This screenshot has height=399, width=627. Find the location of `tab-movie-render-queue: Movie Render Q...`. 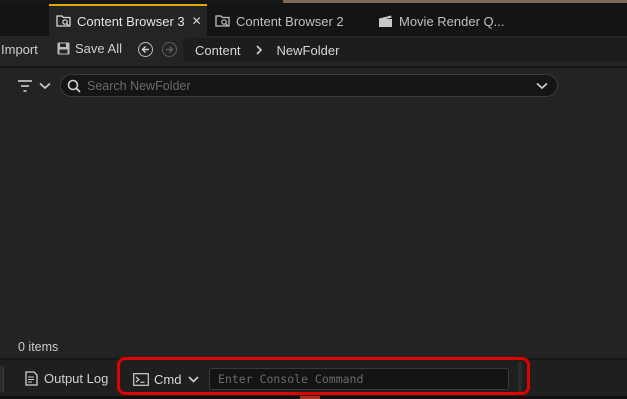

tab-movie-render-queue: Movie Render Q... is located at coordinates (441, 21).